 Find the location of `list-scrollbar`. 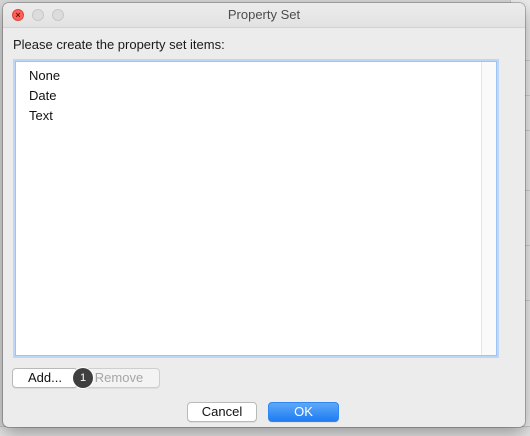

list-scrollbar is located at coordinates (488, 208).